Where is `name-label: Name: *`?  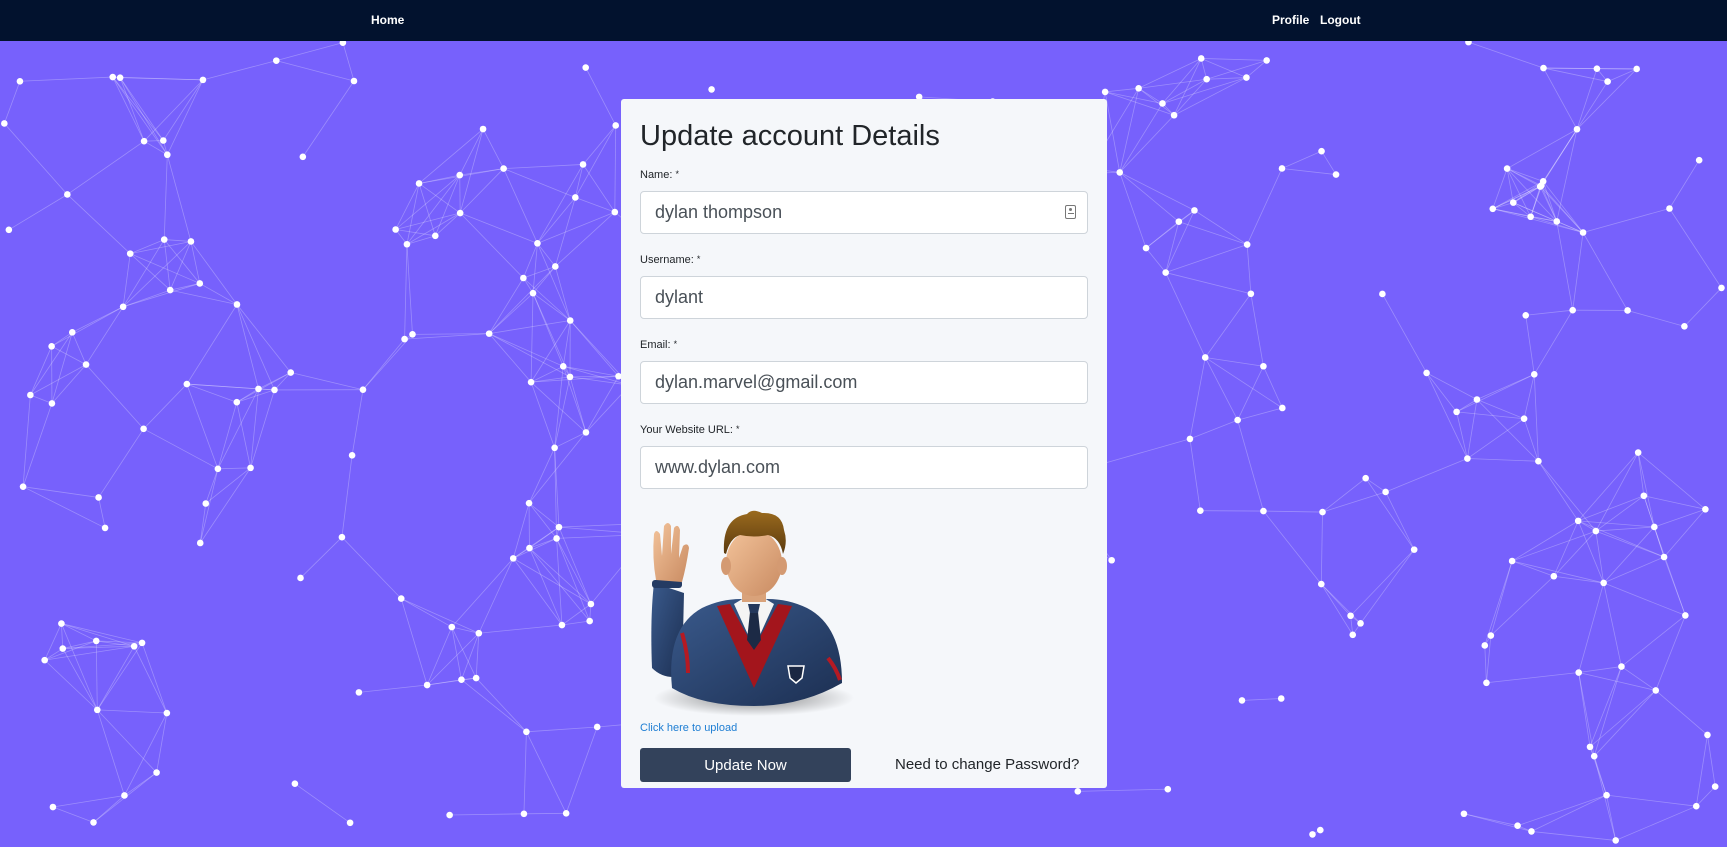
name-label: Name: * is located at coordinates (659, 175).